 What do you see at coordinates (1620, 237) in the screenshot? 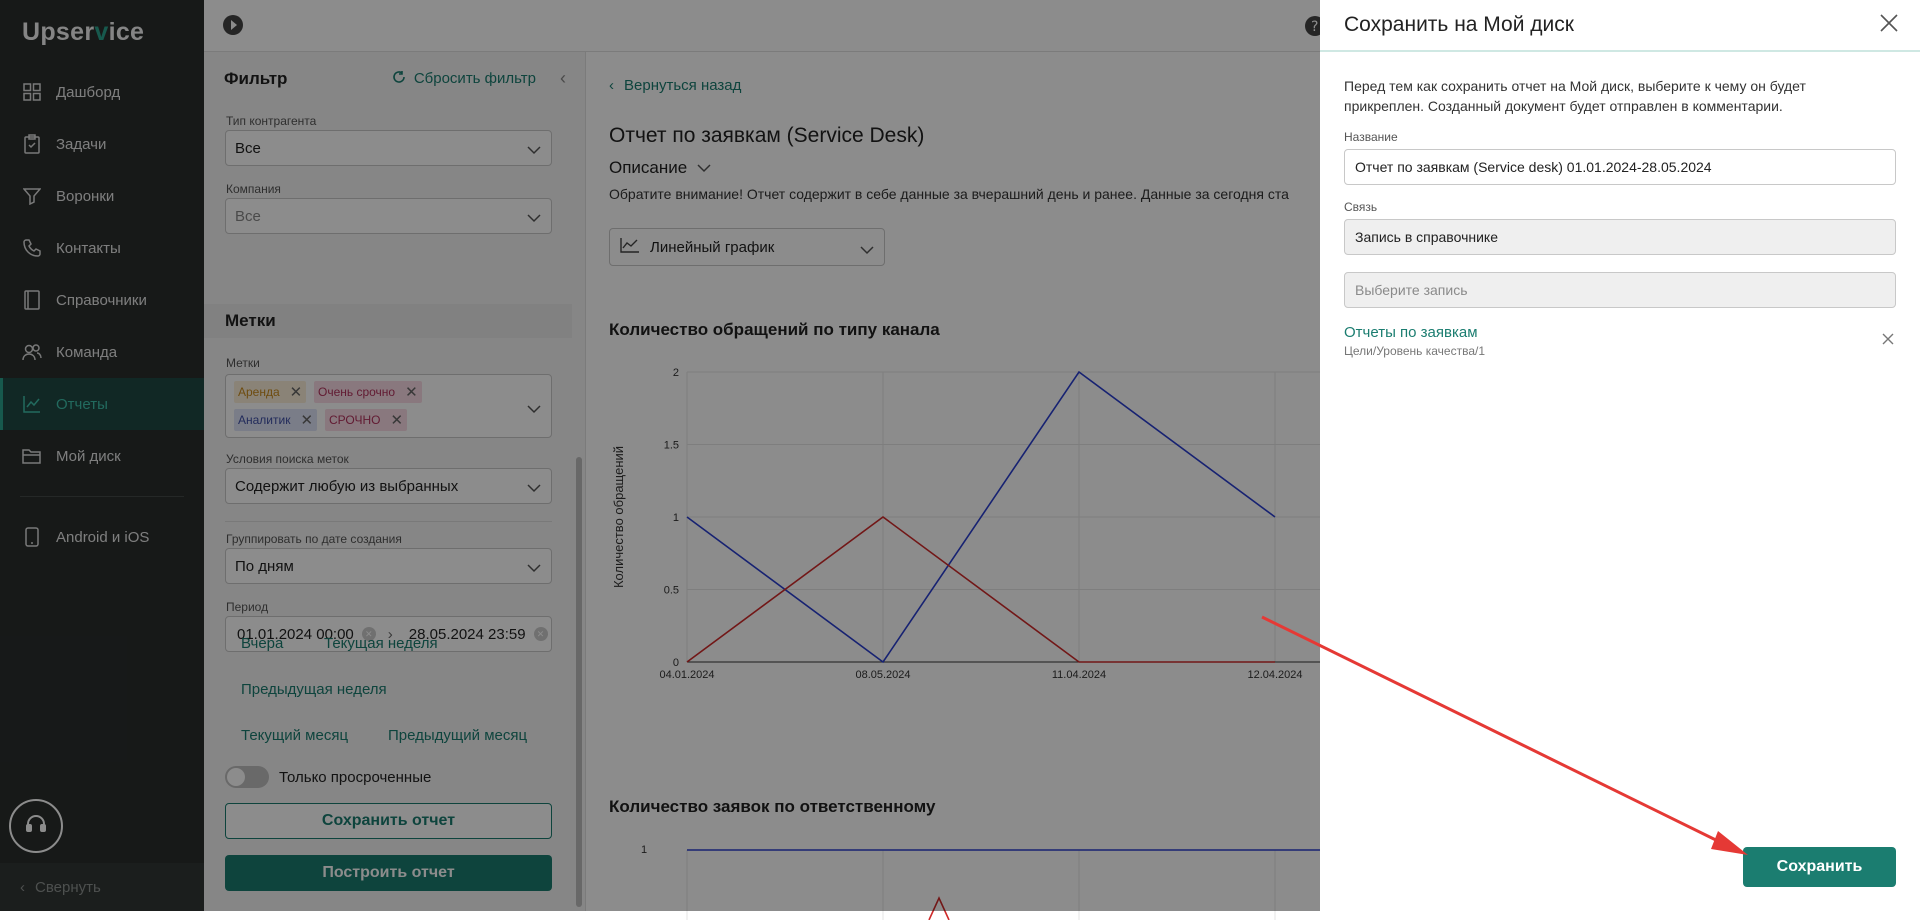
I see `link-type-field: Запись в справочнике` at bounding box center [1620, 237].